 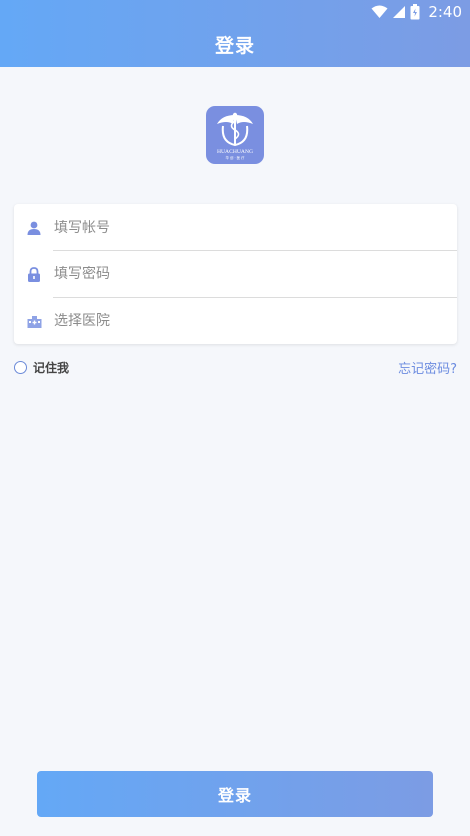 I want to click on login-button: 登录, so click(x=235, y=794).